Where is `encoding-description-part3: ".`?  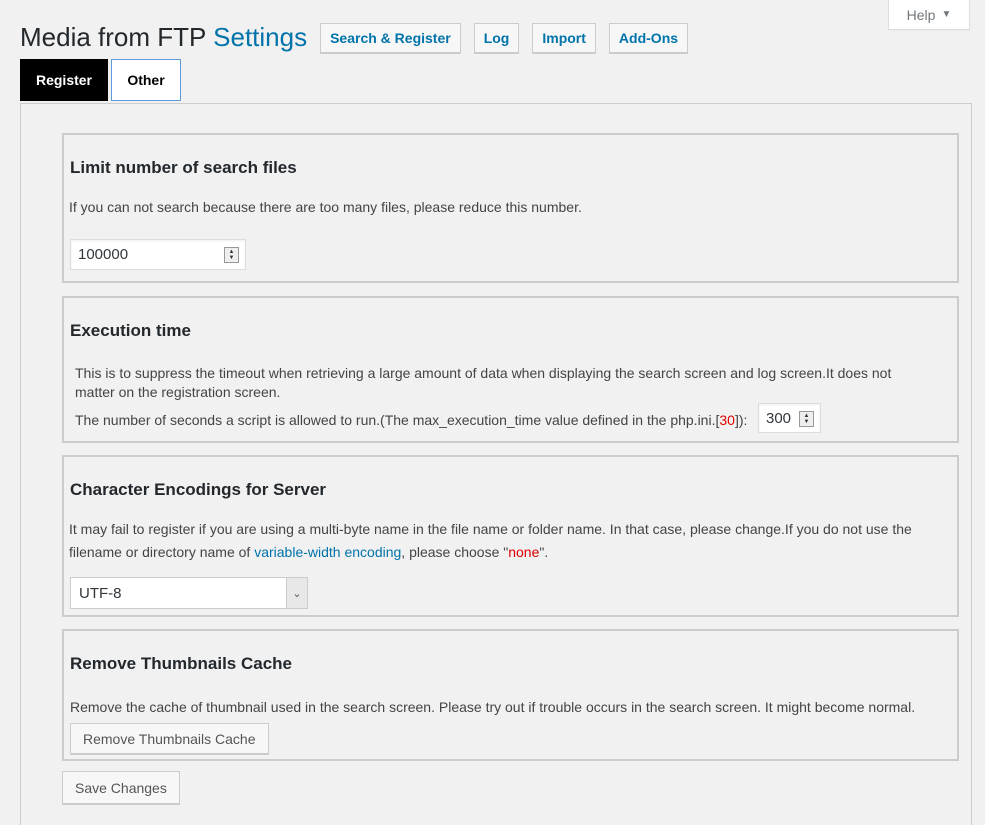
encoding-description-part3: ". is located at coordinates (544, 552).